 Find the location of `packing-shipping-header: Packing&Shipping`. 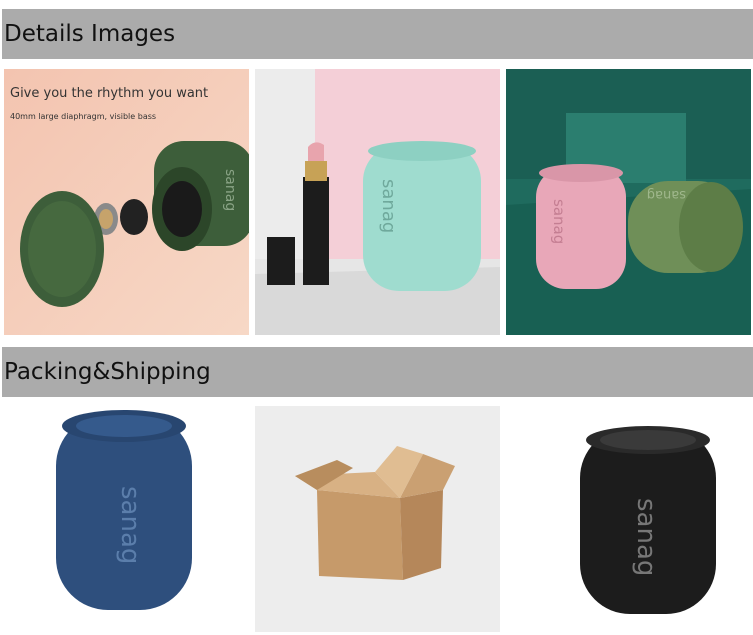

packing-shipping-header: Packing&Shipping is located at coordinates (377, 372).